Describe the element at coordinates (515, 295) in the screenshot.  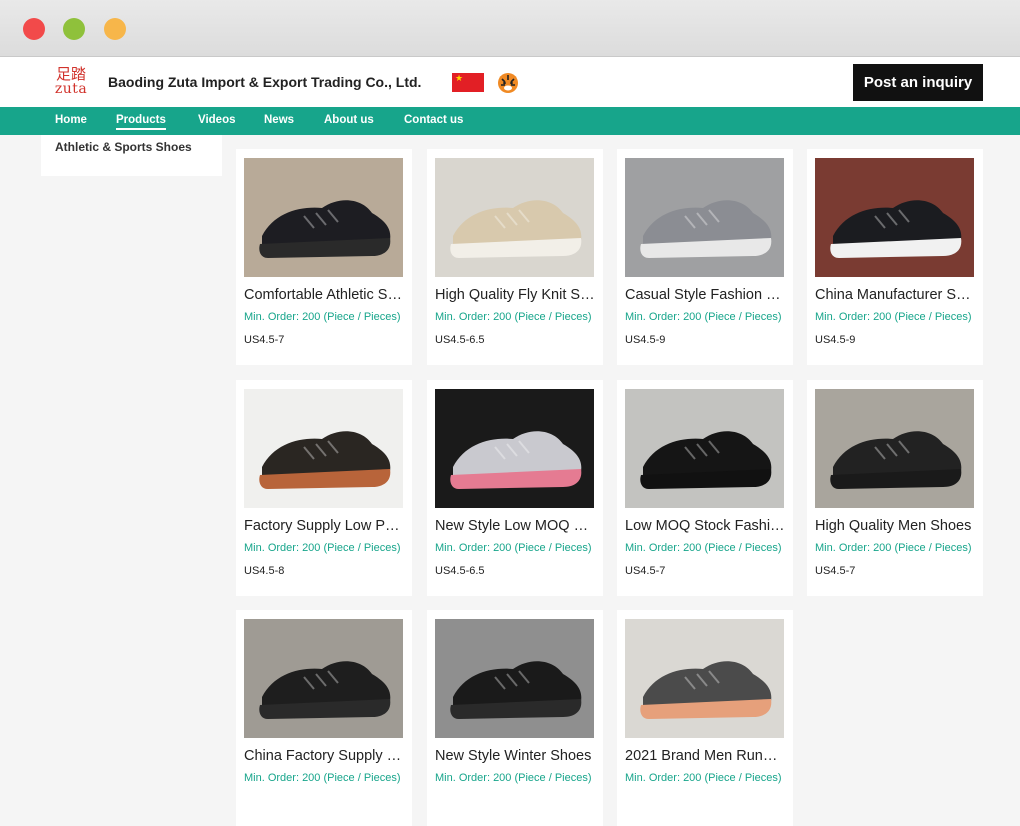
I see `product-title: High Quality Fly Knit Shoes` at that location.